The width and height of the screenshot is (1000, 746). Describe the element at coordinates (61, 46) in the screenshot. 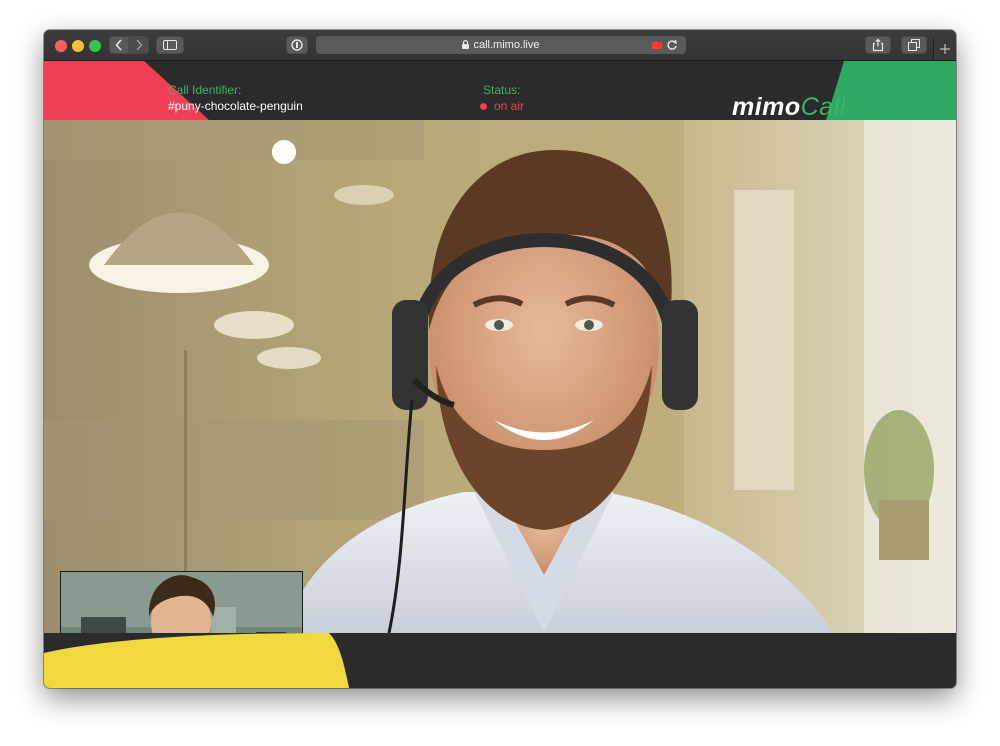

I see `close-window-button` at that location.